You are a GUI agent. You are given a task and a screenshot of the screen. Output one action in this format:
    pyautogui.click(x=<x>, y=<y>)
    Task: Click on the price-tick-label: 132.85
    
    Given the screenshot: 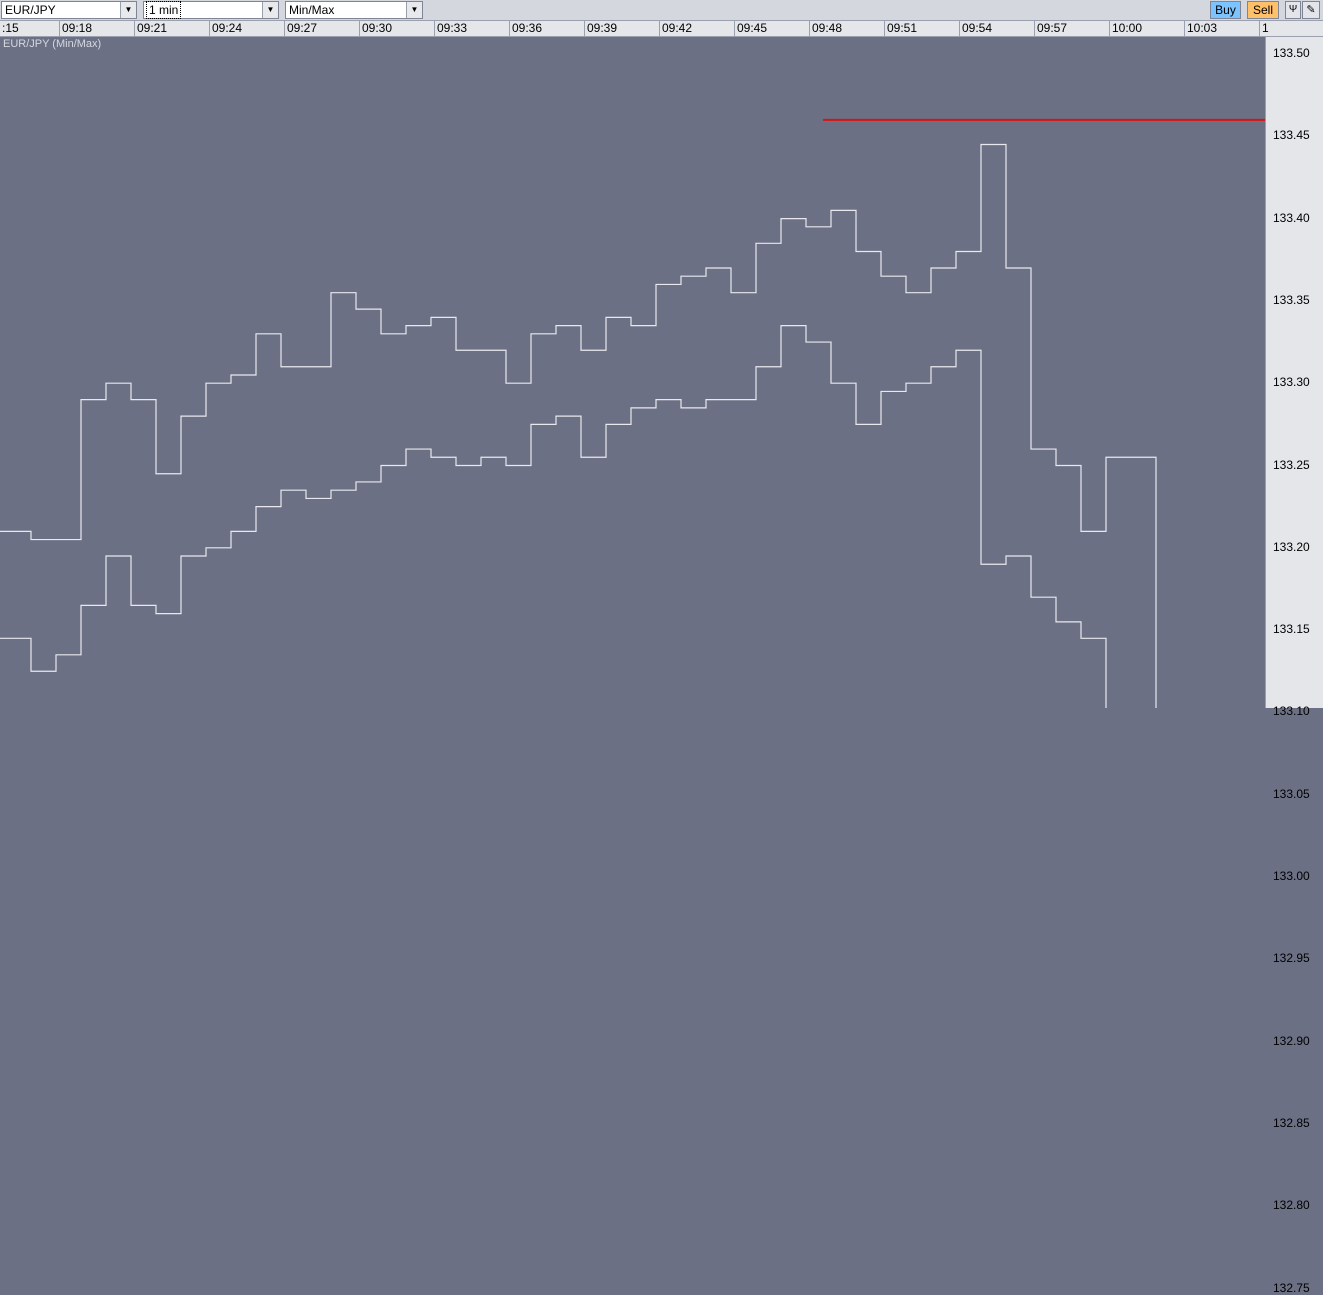 What is the action you would take?
    pyautogui.click(x=1291, y=1122)
    